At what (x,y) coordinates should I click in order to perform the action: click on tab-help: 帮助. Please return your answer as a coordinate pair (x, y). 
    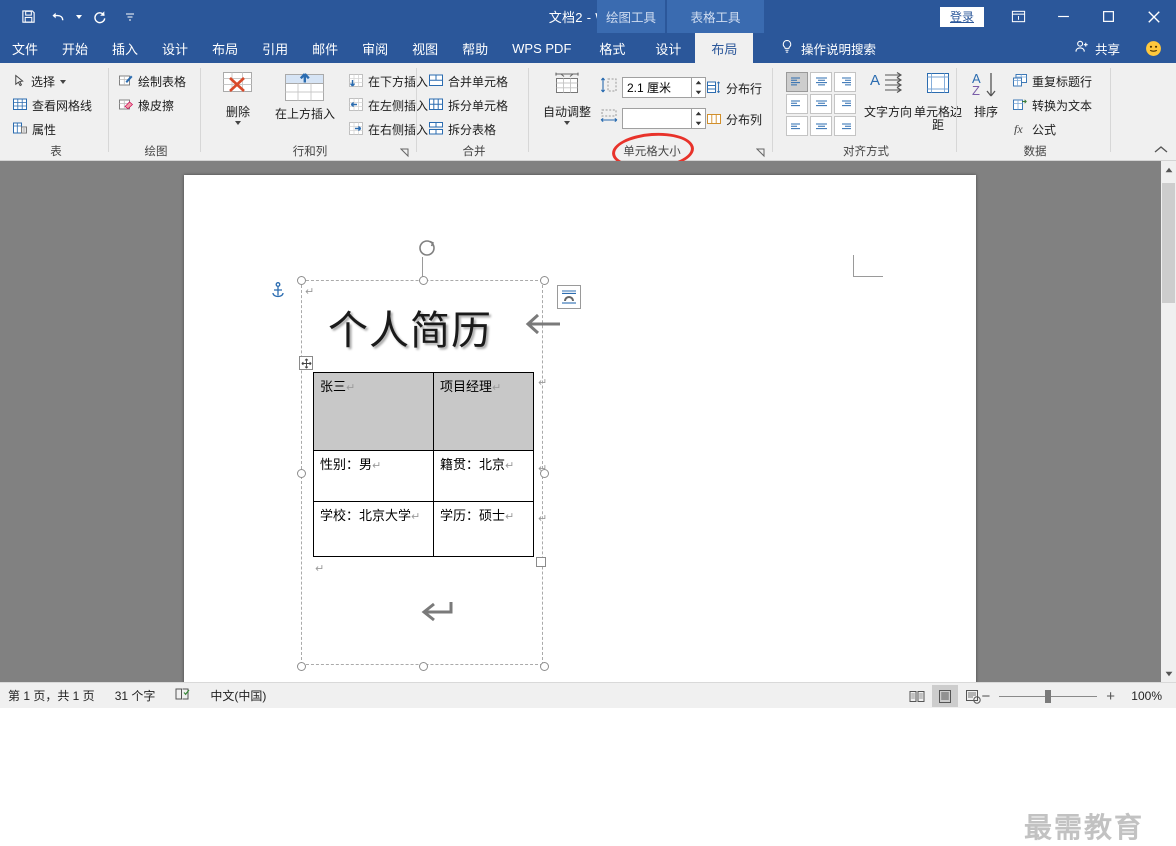
    Looking at the image, I should click on (475, 48).